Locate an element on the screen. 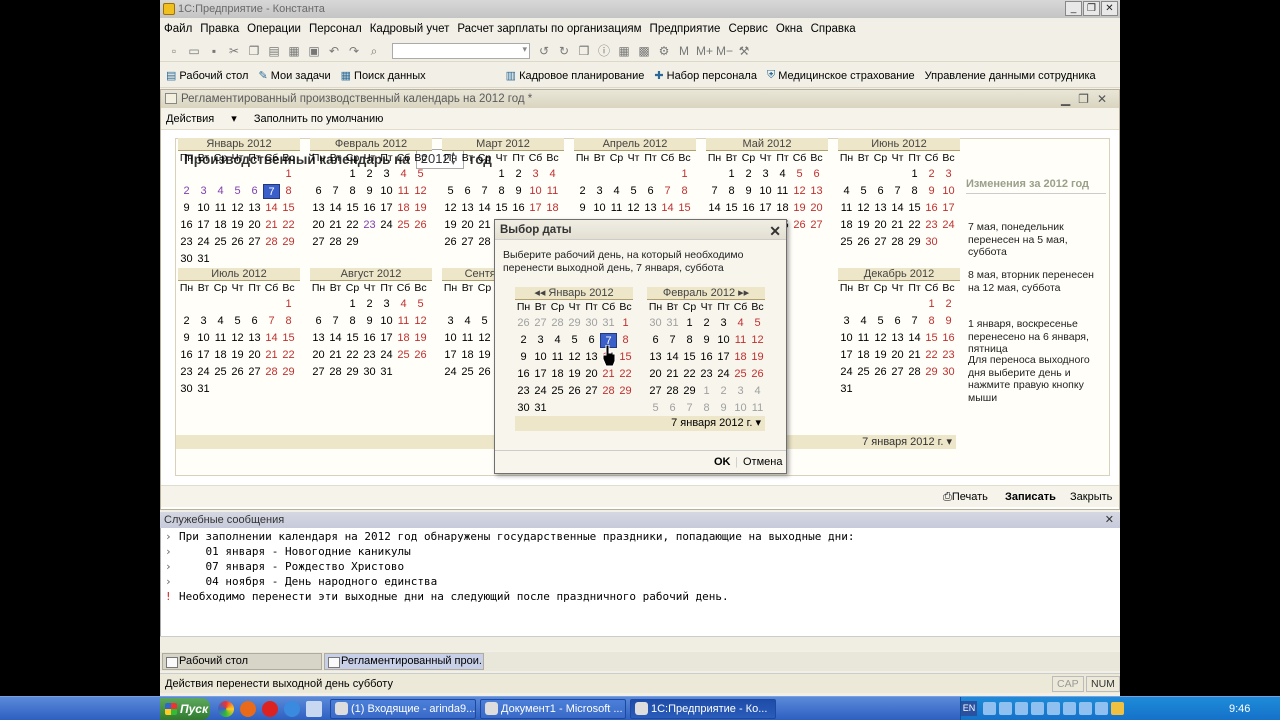 This screenshot has width=1280, height=720. day-cell: 9 is located at coordinates (369, 321).